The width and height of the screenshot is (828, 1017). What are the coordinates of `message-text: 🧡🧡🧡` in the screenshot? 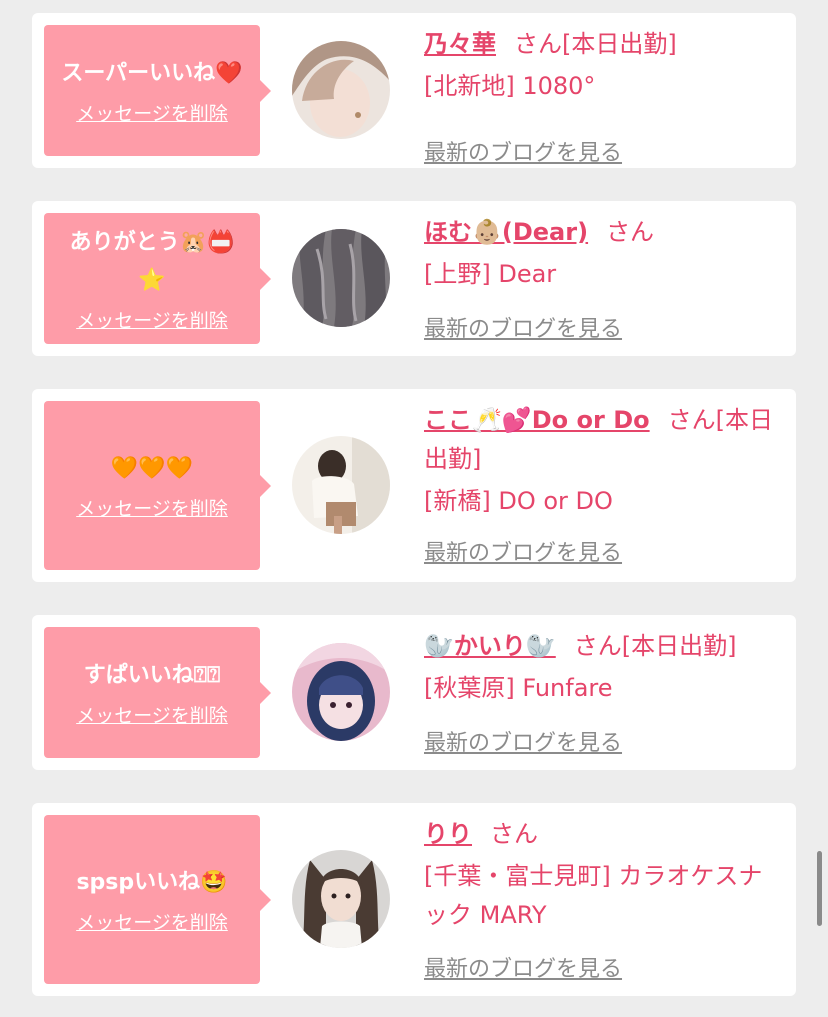 It's located at (152, 468).